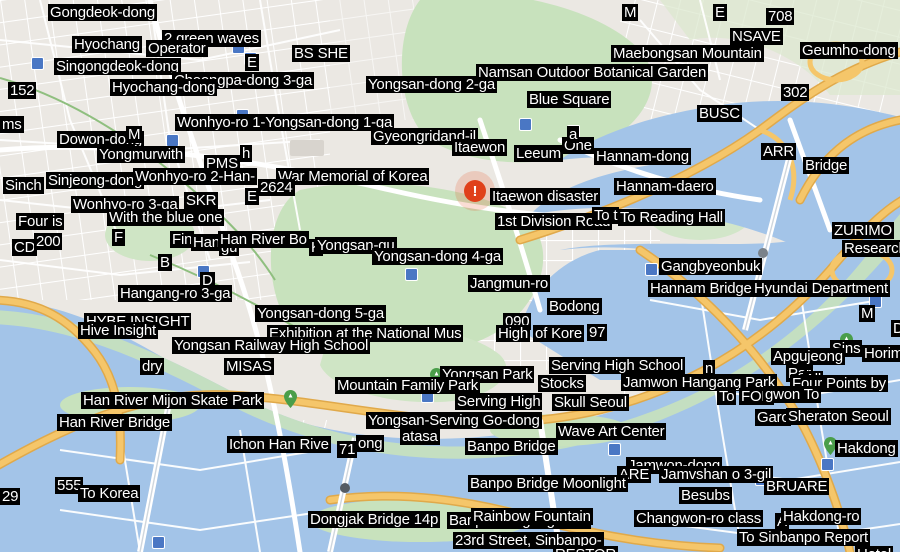 Image resolution: width=900 pixels, height=552 pixels. What do you see at coordinates (511, 446) in the screenshot?
I see `map-label: Banpo Bridge` at bounding box center [511, 446].